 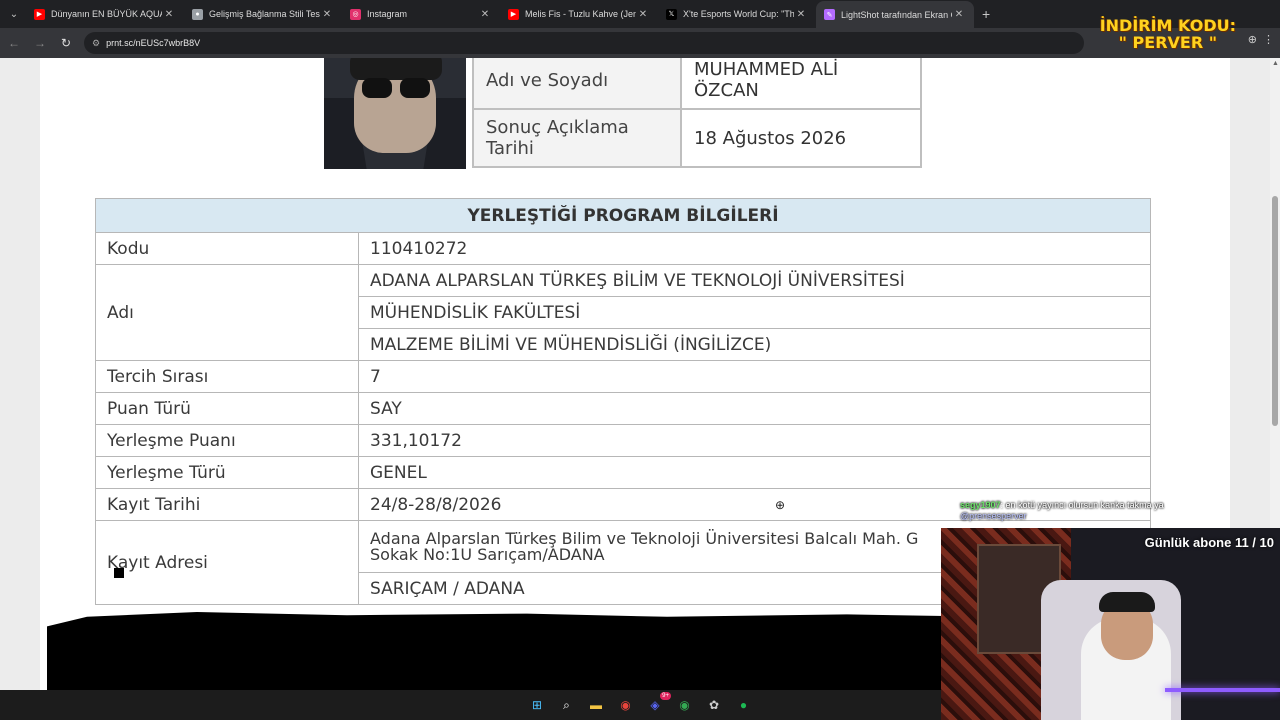 What do you see at coordinates (227, 376) in the screenshot?
I see `preference-order-label: Tercih Sırası` at bounding box center [227, 376].